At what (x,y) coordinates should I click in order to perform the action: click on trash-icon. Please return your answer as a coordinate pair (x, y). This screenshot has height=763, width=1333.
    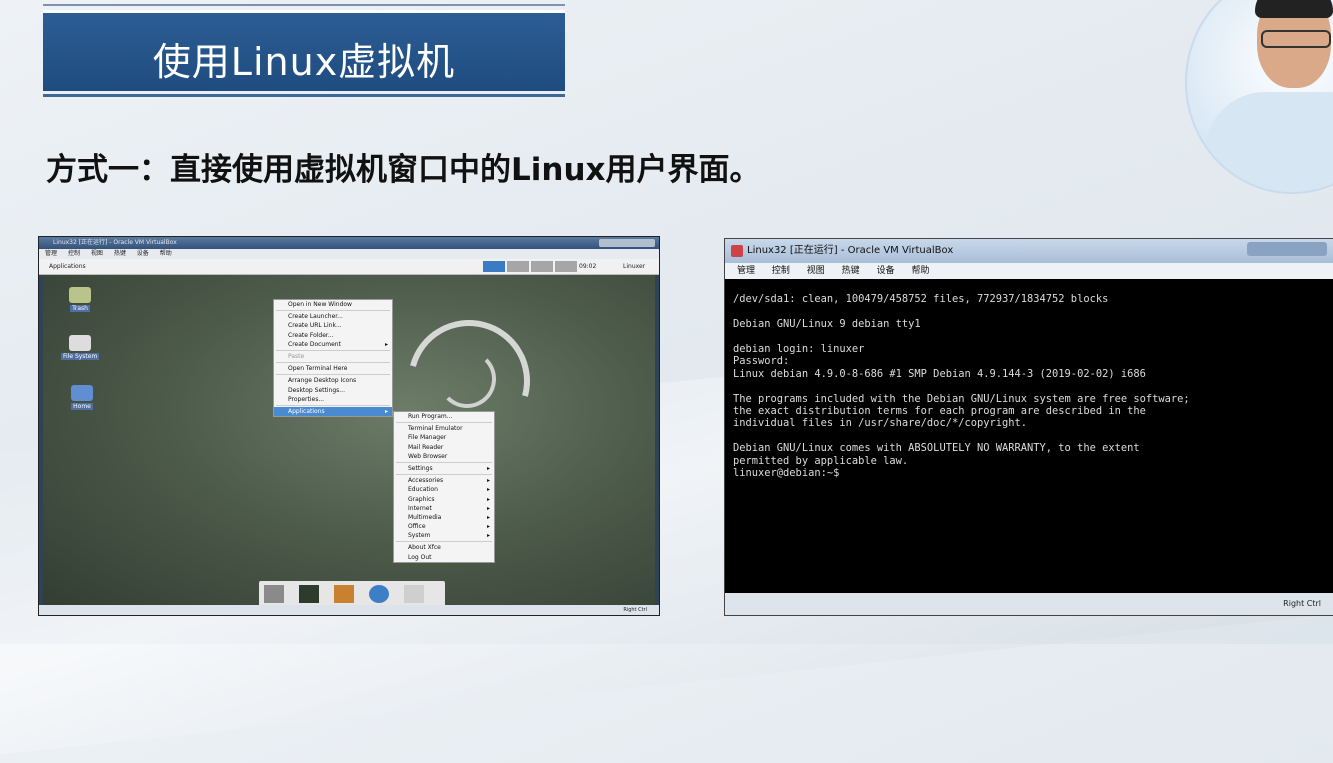
    Looking at the image, I should click on (80, 295).